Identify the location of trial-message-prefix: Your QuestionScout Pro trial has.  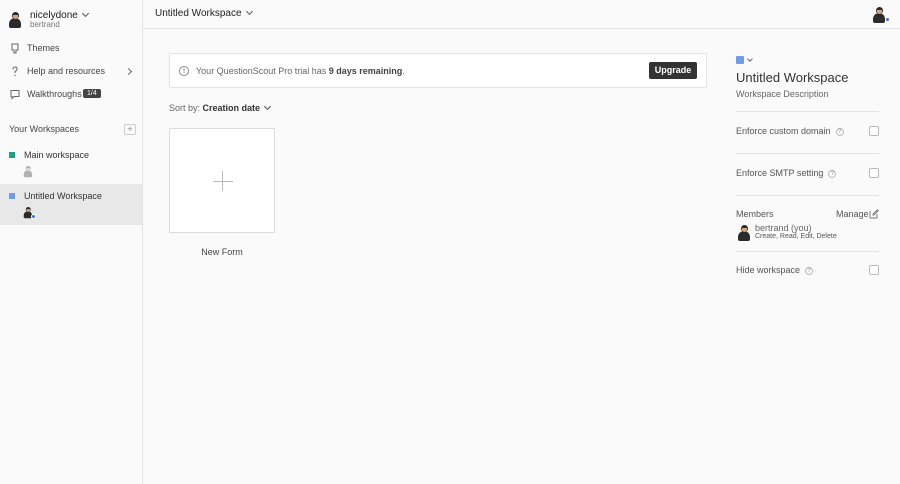
(261, 71).